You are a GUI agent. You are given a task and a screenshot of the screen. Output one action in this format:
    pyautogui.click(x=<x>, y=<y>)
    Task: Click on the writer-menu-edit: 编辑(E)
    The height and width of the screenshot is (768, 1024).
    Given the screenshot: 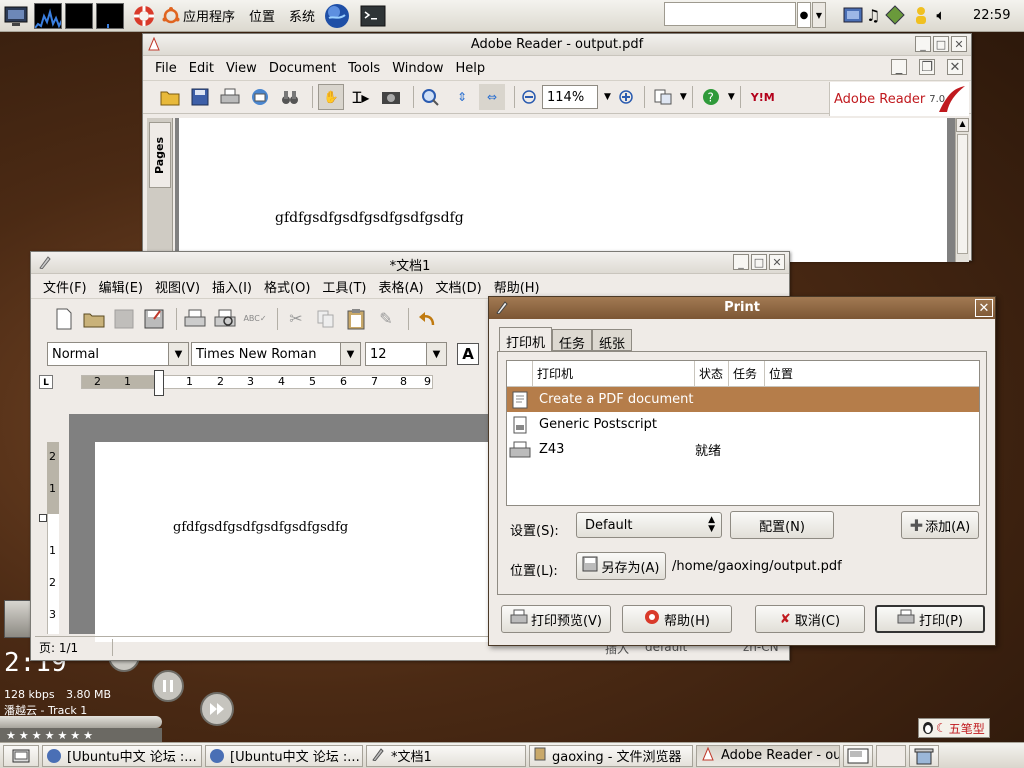 What is the action you would take?
    pyautogui.click(x=121, y=286)
    